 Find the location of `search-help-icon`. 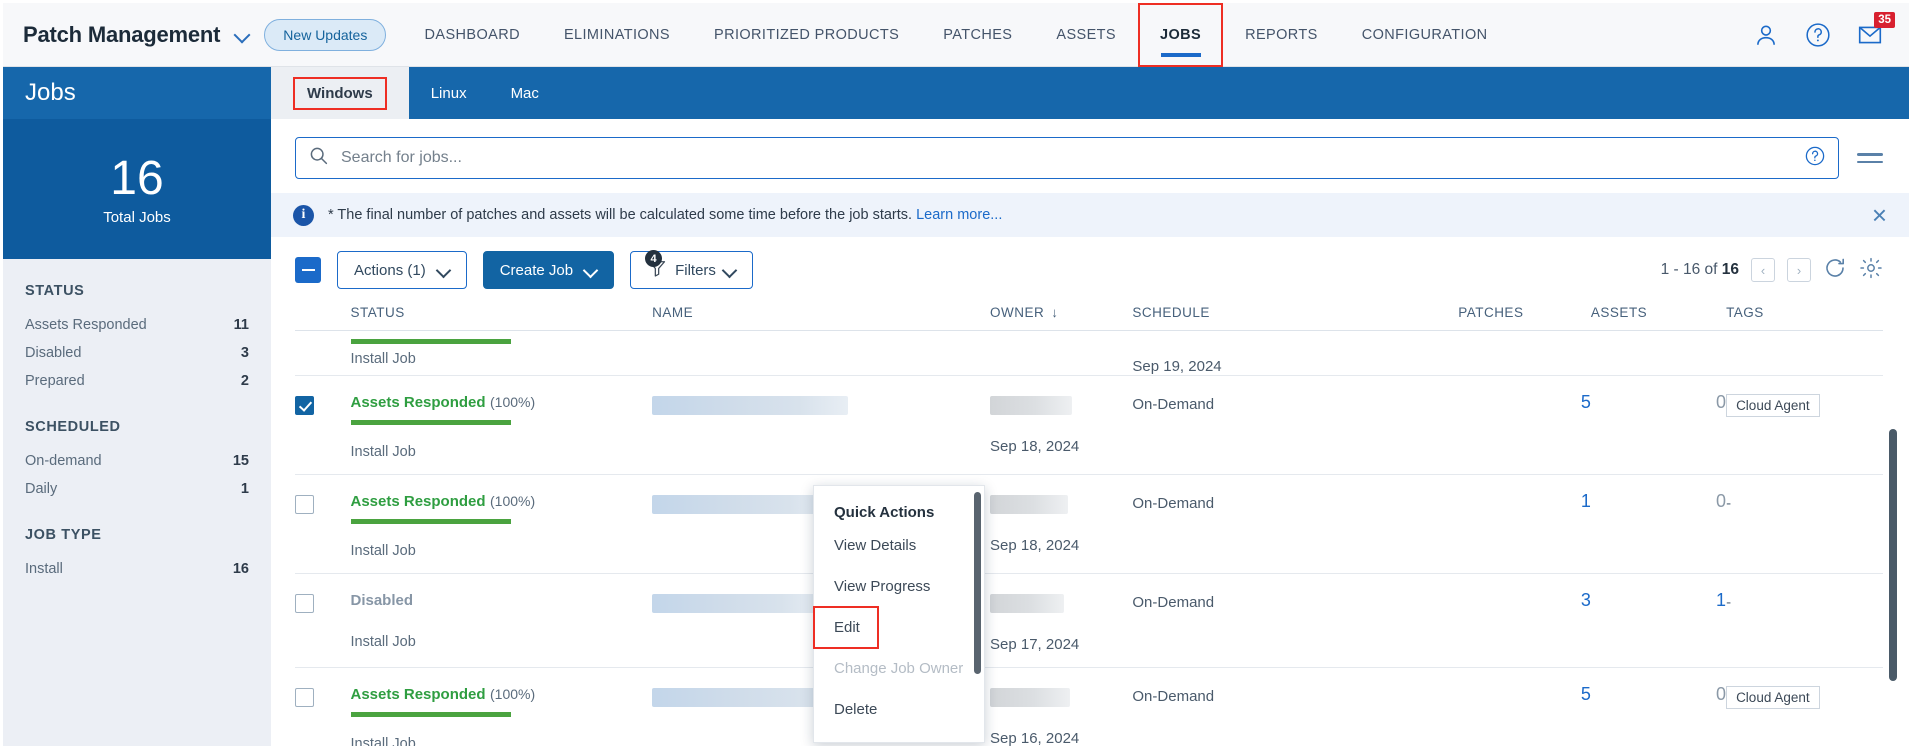

search-help-icon is located at coordinates (1815, 158).